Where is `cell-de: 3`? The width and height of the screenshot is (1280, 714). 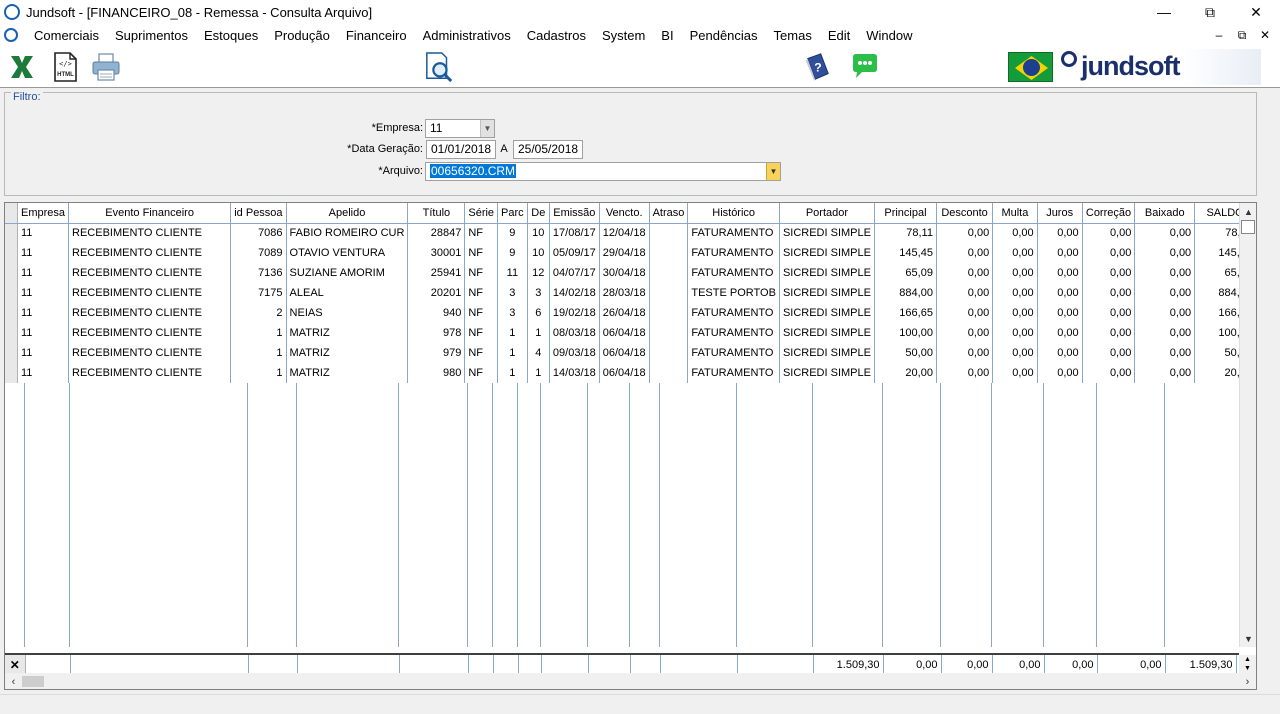
cell-de: 3 is located at coordinates (538, 293).